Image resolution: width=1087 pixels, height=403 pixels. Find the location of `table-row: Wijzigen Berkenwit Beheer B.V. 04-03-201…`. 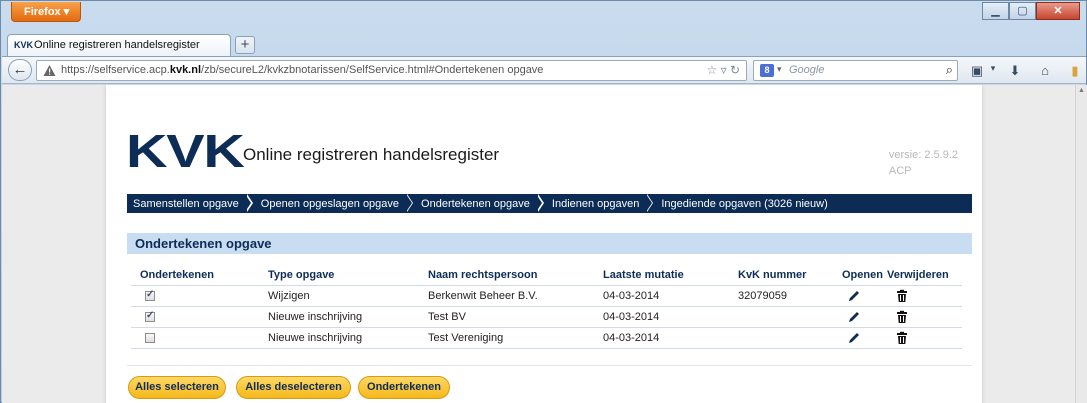

table-row: Wijzigen Berkenwit Beheer B.V. 04-03-201… is located at coordinates (546, 296).